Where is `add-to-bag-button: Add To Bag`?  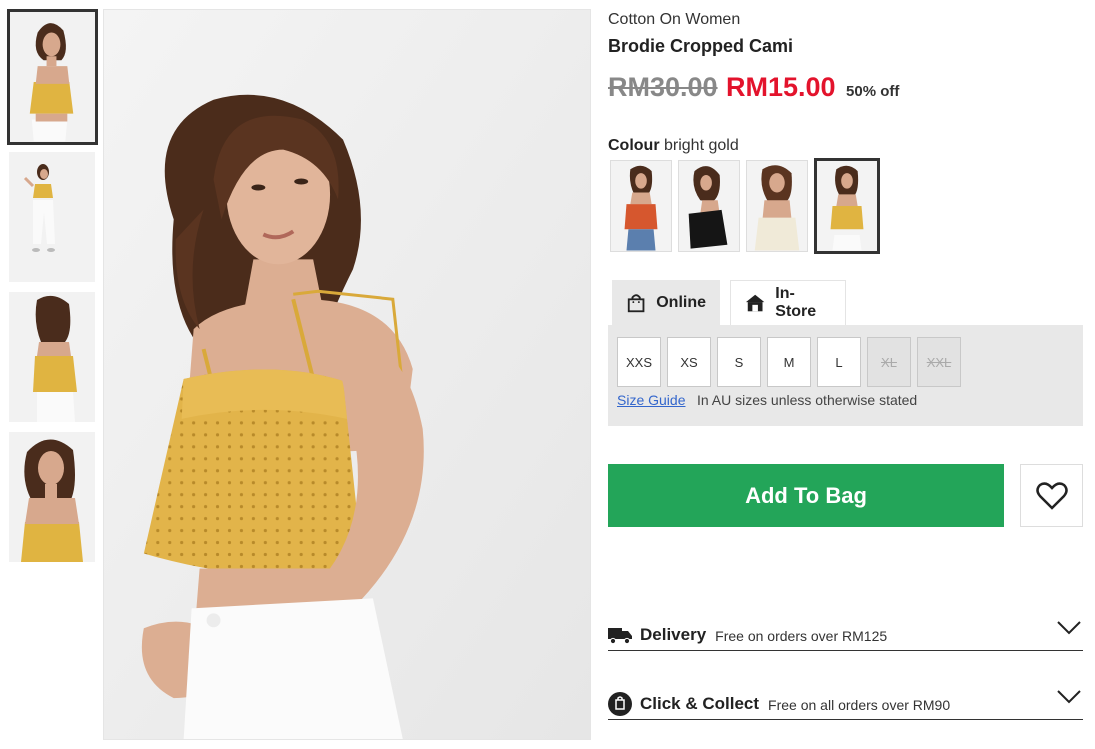 add-to-bag-button: Add To Bag is located at coordinates (806, 495).